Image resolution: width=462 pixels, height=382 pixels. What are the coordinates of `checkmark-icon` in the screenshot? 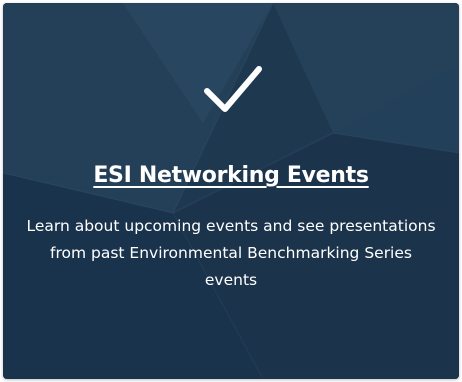 It's located at (233, 89).